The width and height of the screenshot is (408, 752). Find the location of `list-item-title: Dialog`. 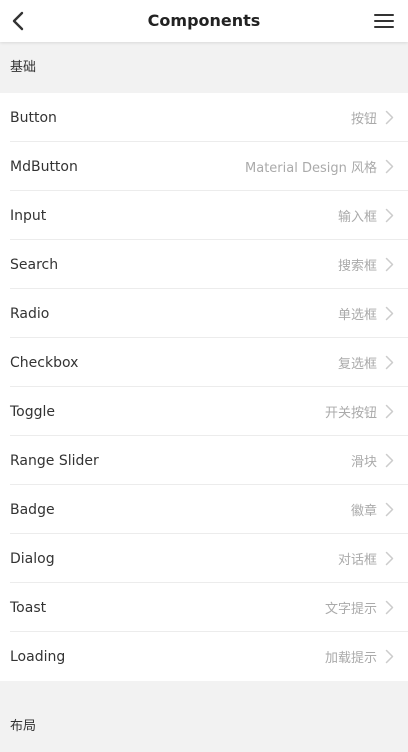

list-item-title: Dialog is located at coordinates (32, 558).